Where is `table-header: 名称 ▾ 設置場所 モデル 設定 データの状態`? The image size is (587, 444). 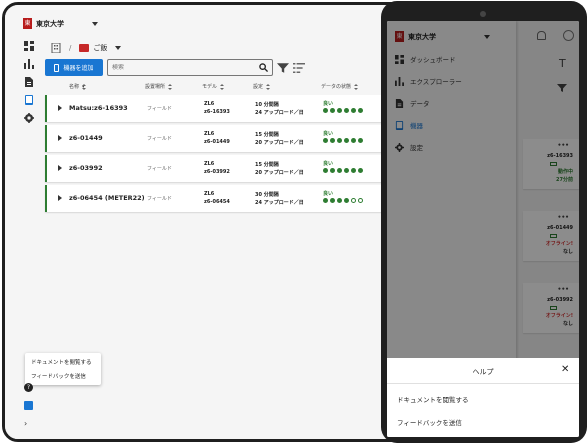
table-header: 名称 ▾ 設置場所 モデル 設定 データの状態 is located at coordinates (217, 87).